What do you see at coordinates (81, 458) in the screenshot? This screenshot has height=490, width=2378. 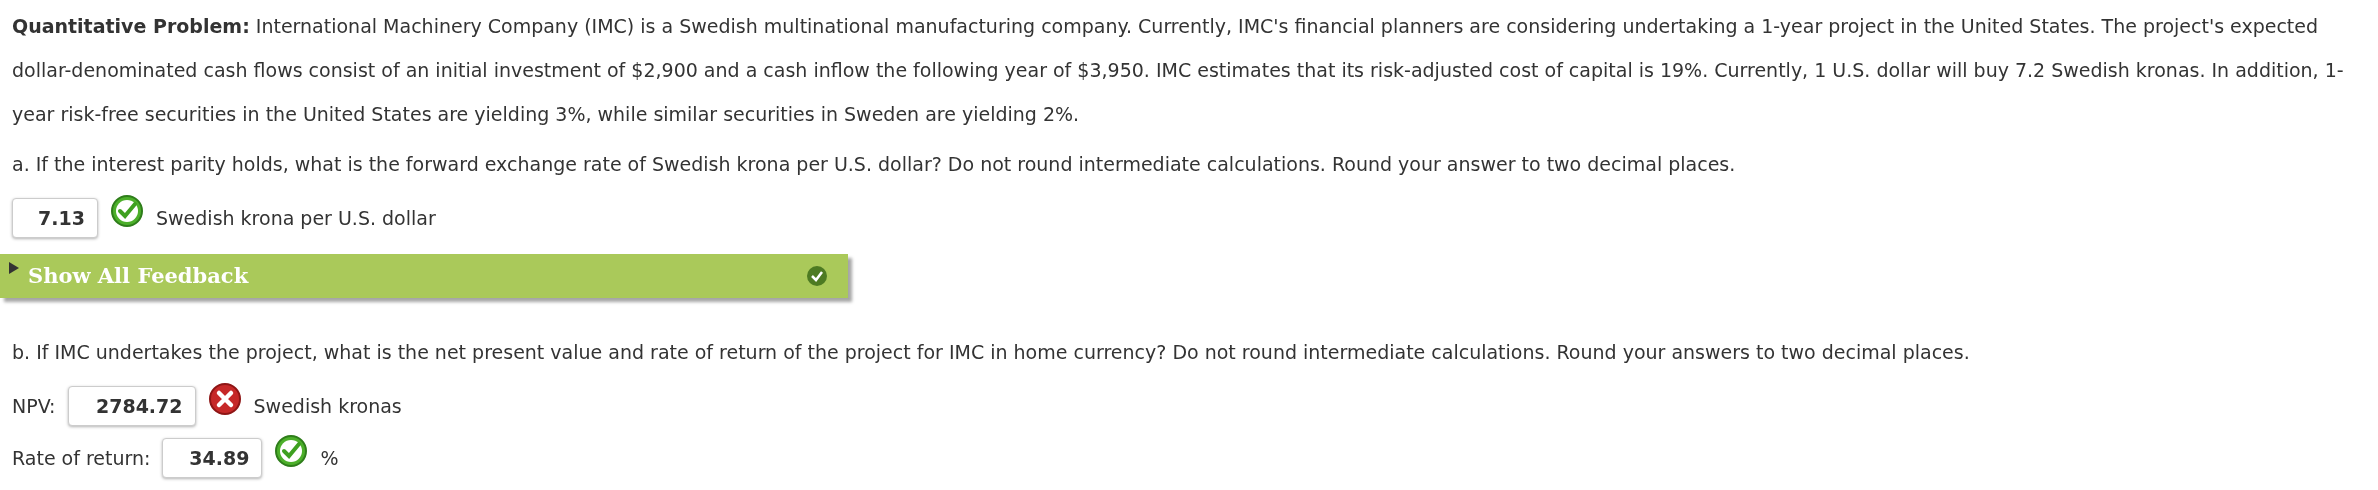 I see `answer-label: Rate of return:` at bounding box center [81, 458].